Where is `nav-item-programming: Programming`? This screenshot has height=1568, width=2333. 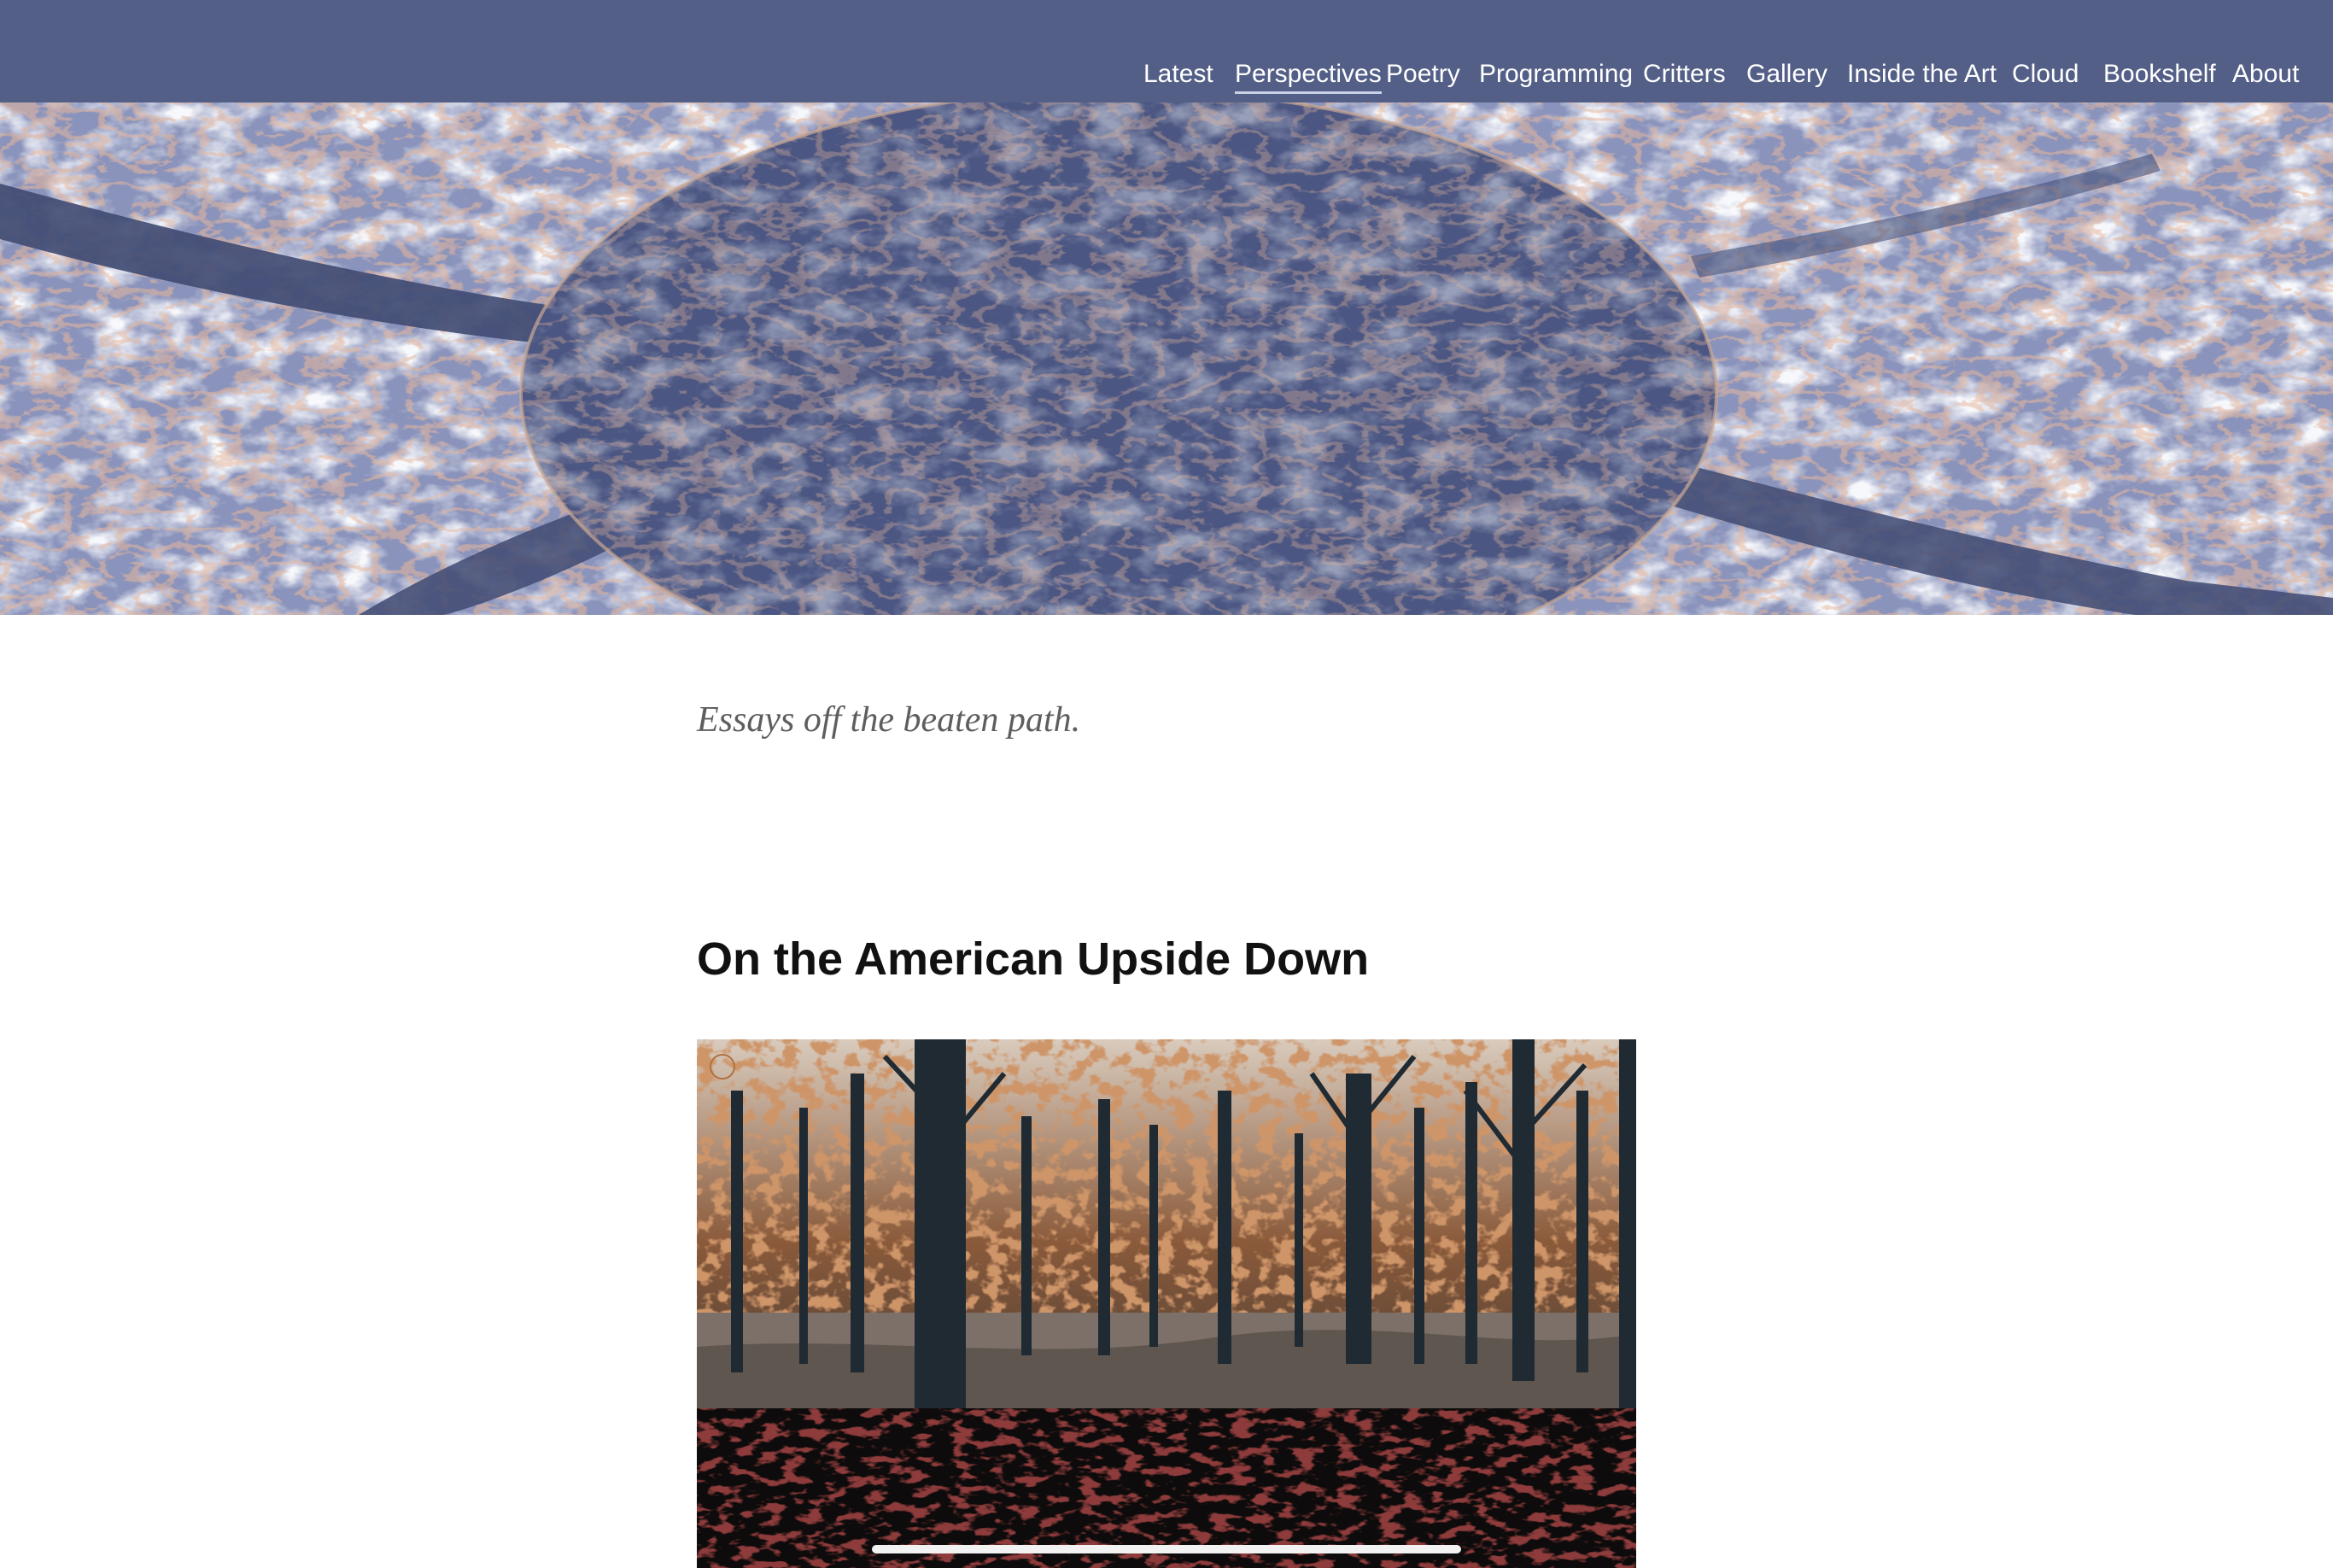
nav-item-programming: Programming is located at coordinates (1556, 74).